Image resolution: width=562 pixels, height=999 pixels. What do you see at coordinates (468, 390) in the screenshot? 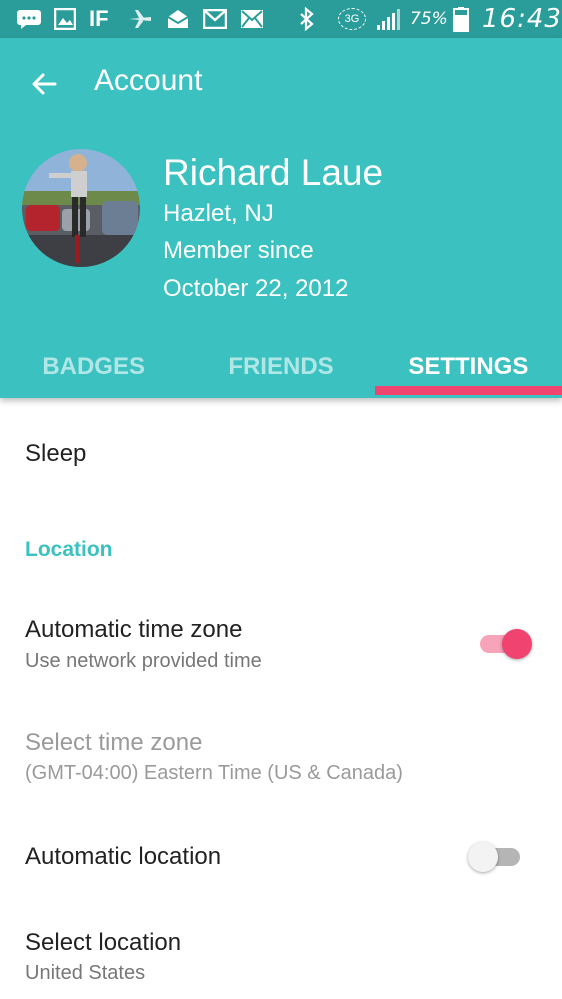
I see `tab-indicator` at bounding box center [468, 390].